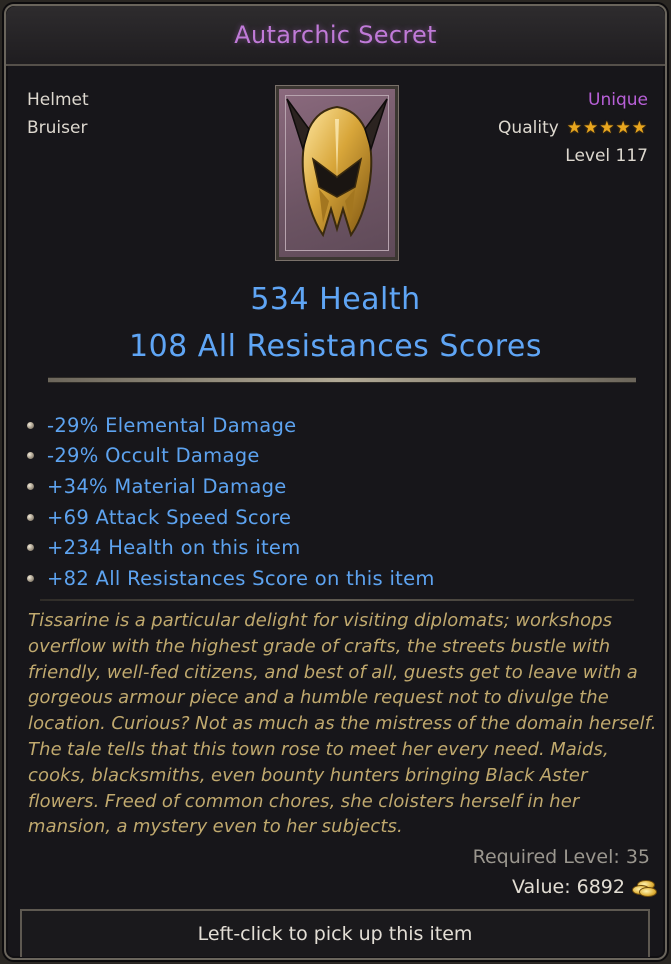 This screenshot has height=964, width=671. I want to click on modifier-item: -29% Elemental Damage, so click(229, 425).